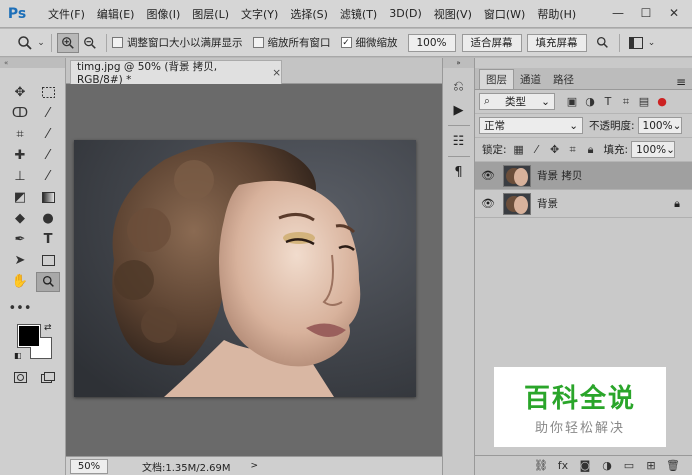 This screenshot has width=692, height=475. What do you see at coordinates (20, 114) in the screenshot?
I see `lasso-tool-icon: ↀ` at bounding box center [20, 114].